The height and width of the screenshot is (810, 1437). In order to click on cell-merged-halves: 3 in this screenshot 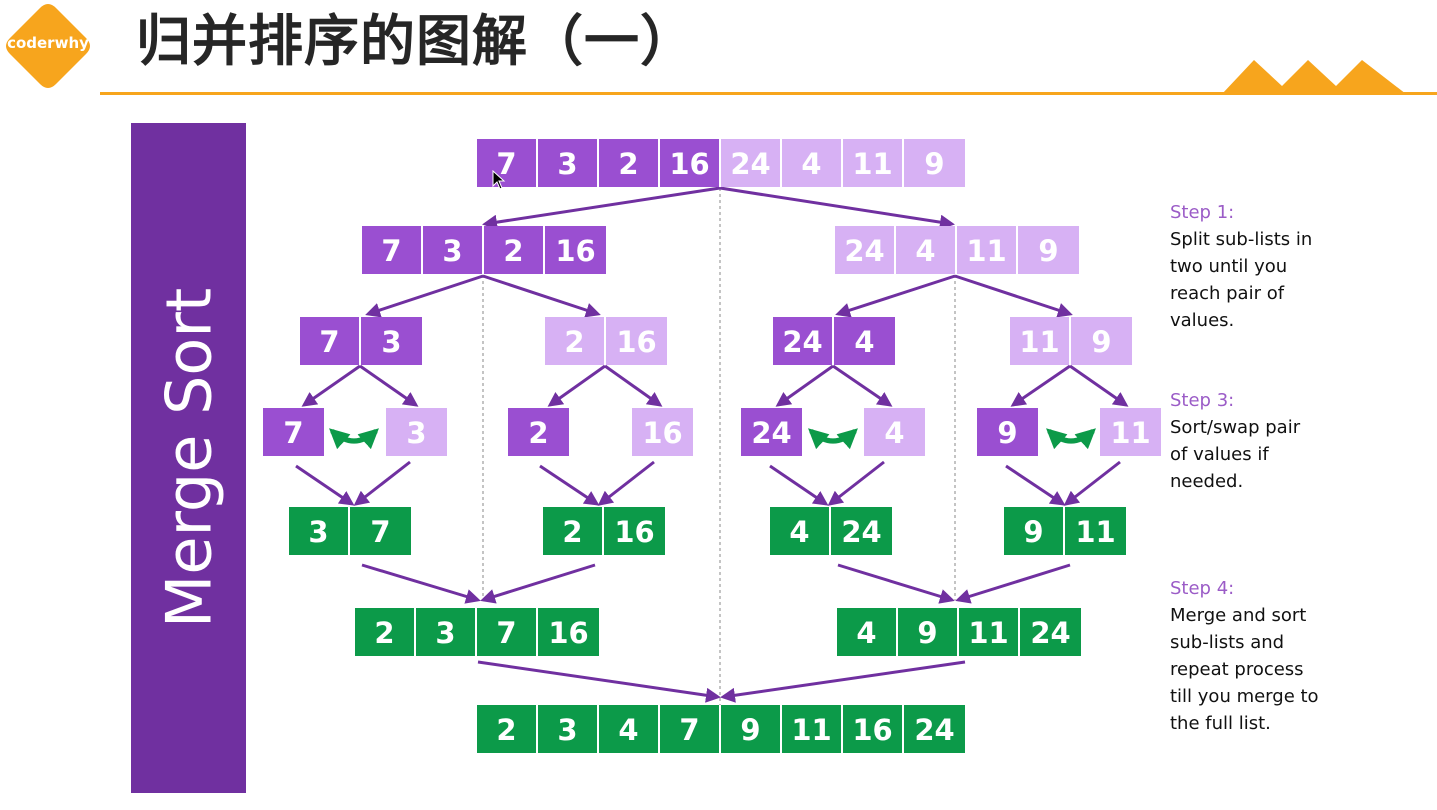, I will do `click(446, 632)`.